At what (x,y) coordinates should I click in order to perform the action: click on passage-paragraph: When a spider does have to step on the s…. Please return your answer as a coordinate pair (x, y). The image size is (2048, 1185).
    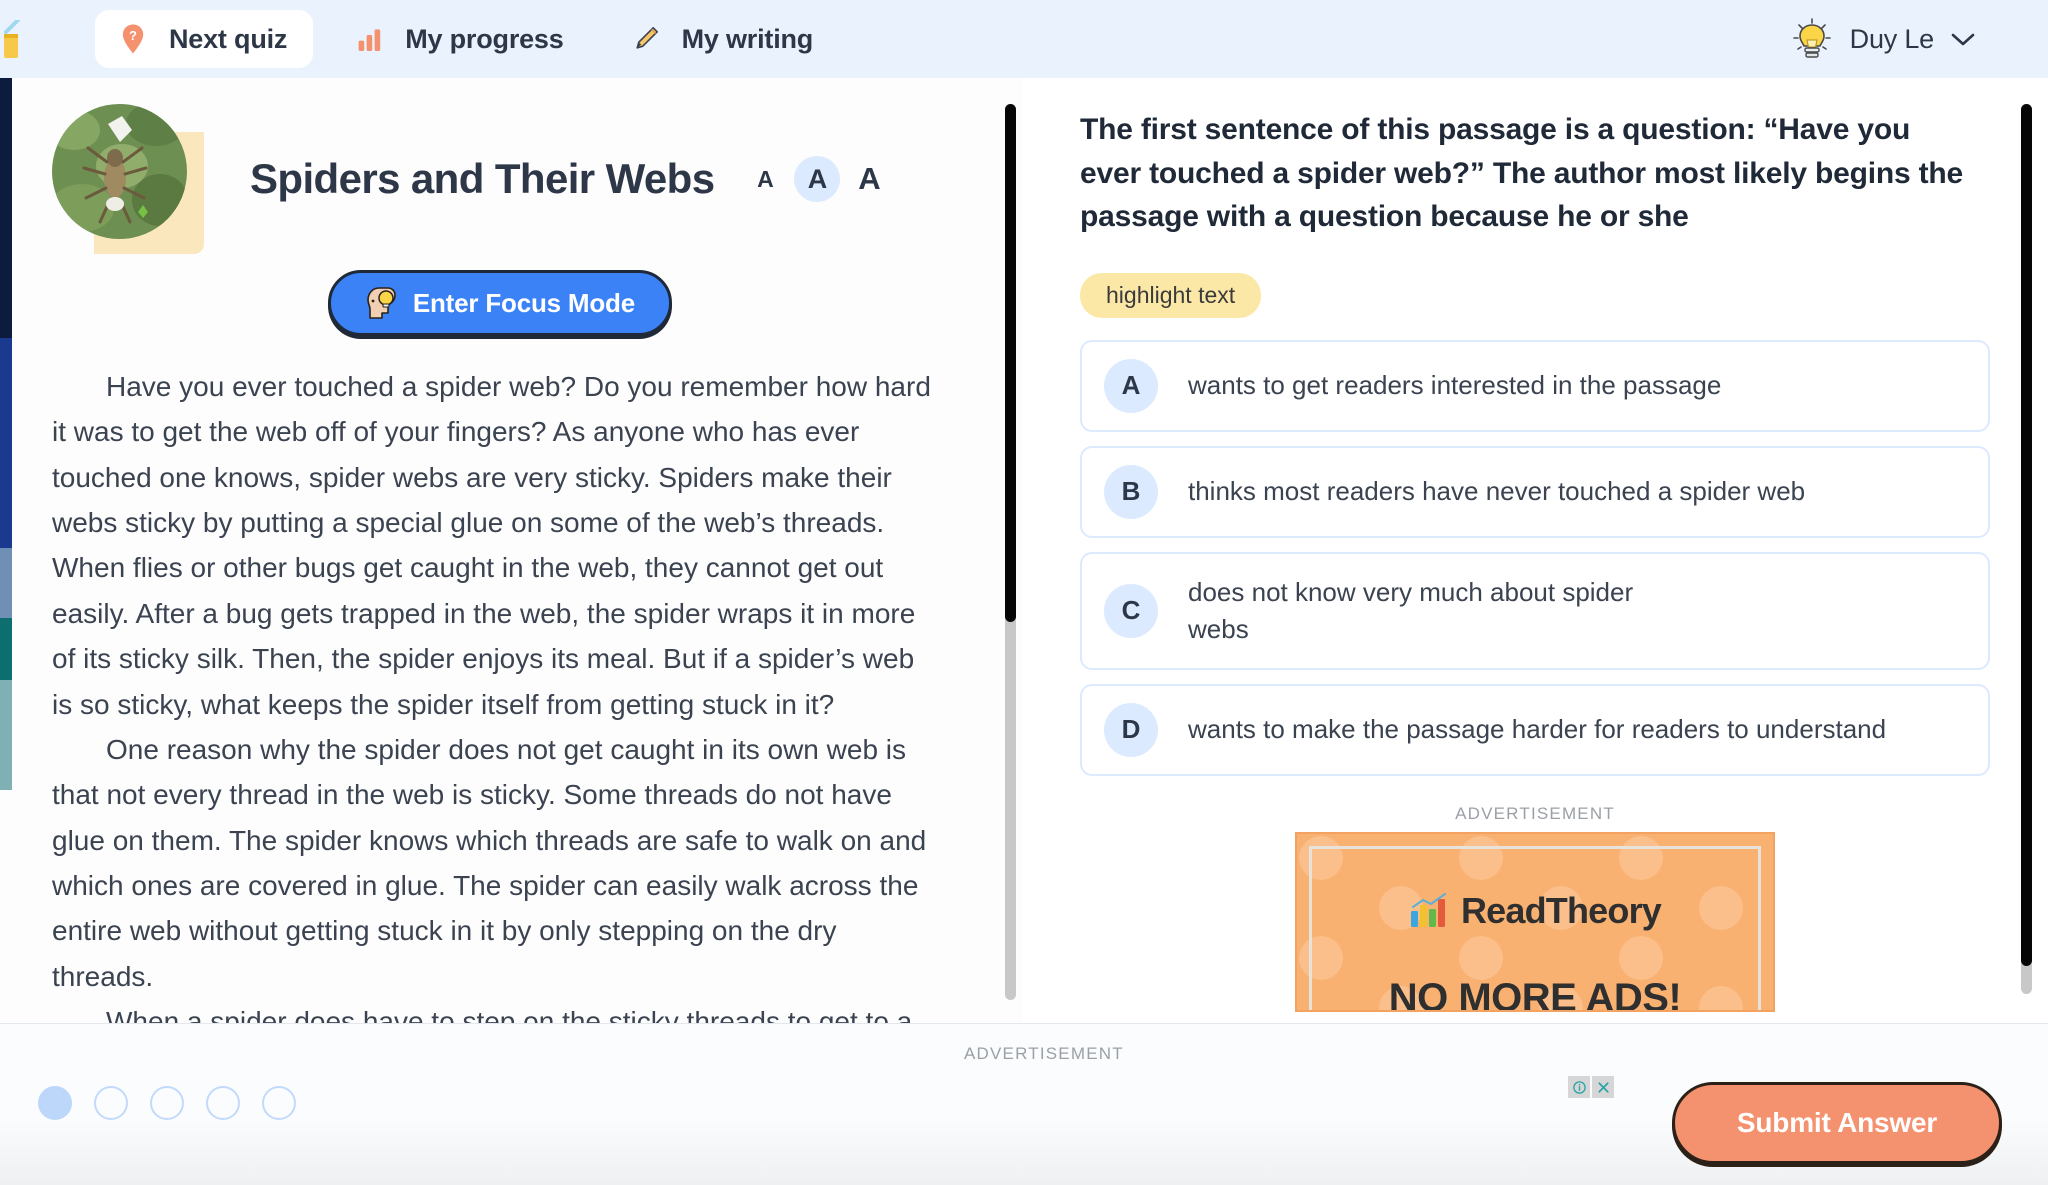
    Looking at the image, I should click on (509, 1014).